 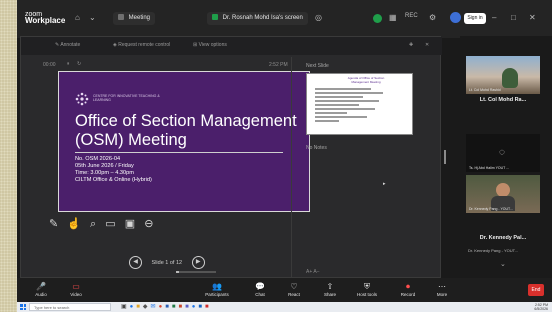 What do you see at coordinates (445, 157) in the screenshot?
I see `resize-handle` at bounding box center [445, 157].